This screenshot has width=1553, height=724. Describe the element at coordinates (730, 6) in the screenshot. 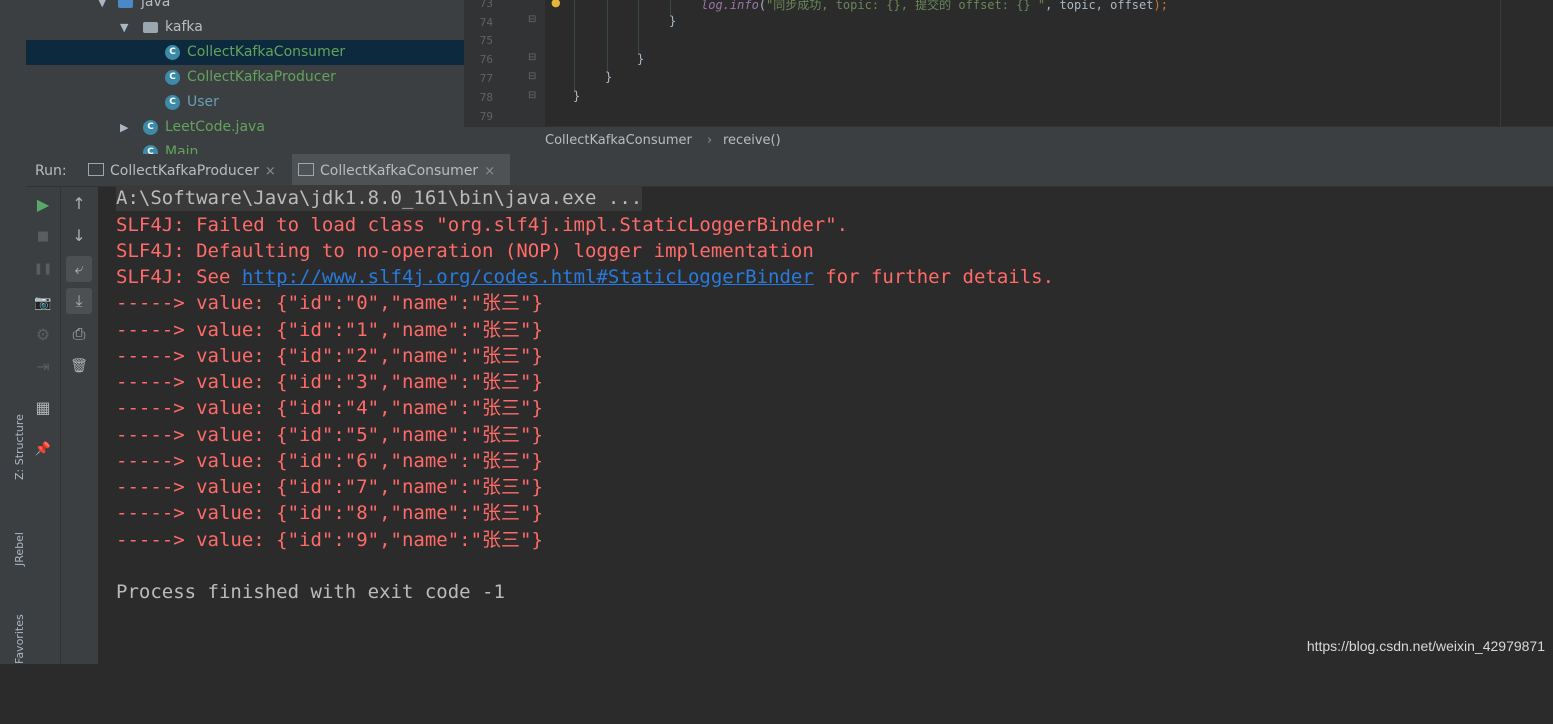

I see `code-method: log.info` at that location.